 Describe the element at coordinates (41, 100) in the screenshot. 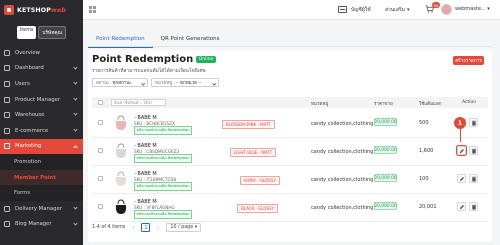

I see `sidebar-item-product-manager: Product Manager` at that location.